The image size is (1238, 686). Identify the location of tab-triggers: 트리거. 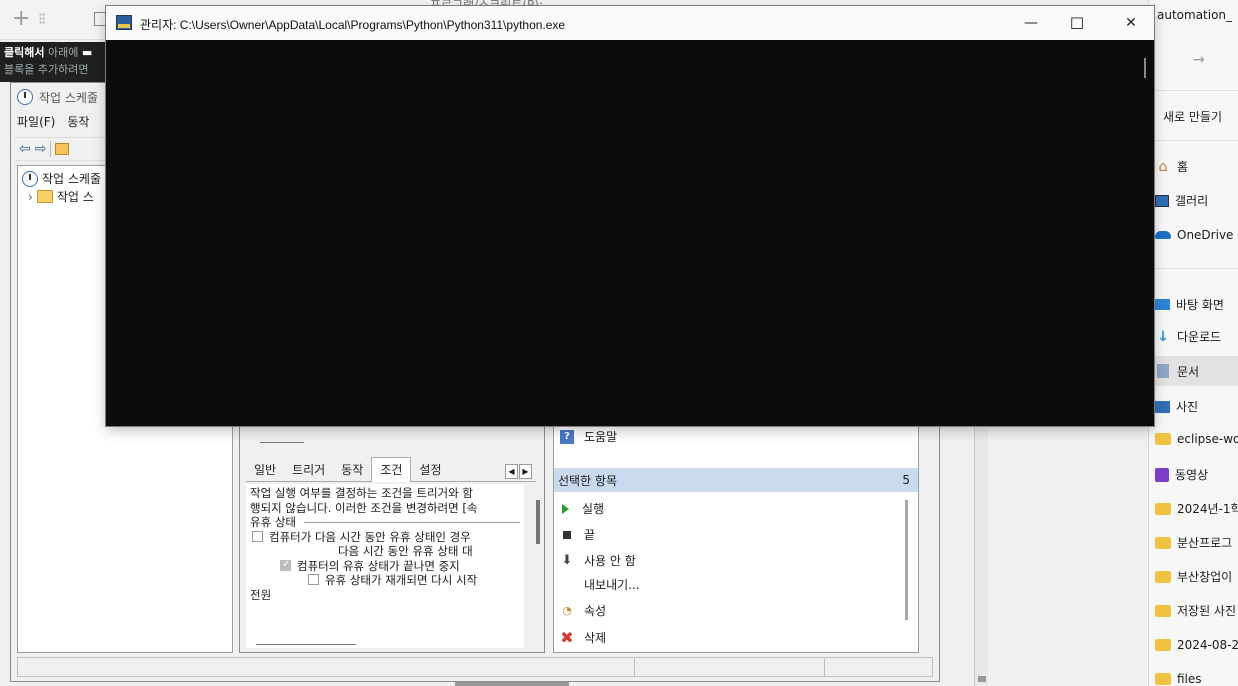
(308, 469).